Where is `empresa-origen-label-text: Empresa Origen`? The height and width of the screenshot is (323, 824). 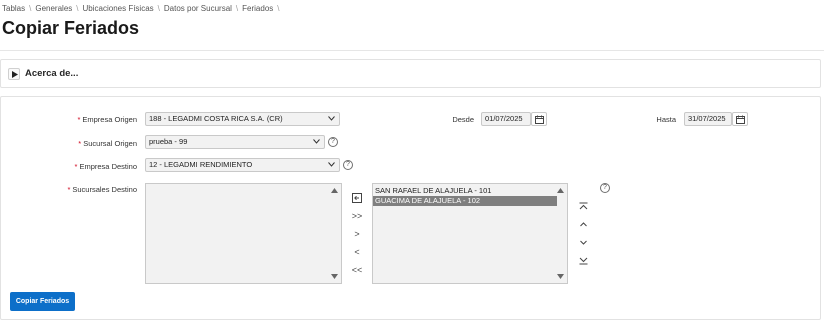
empresa-origen-label-text: Empresa Origen is located at coordinates (109, 119).